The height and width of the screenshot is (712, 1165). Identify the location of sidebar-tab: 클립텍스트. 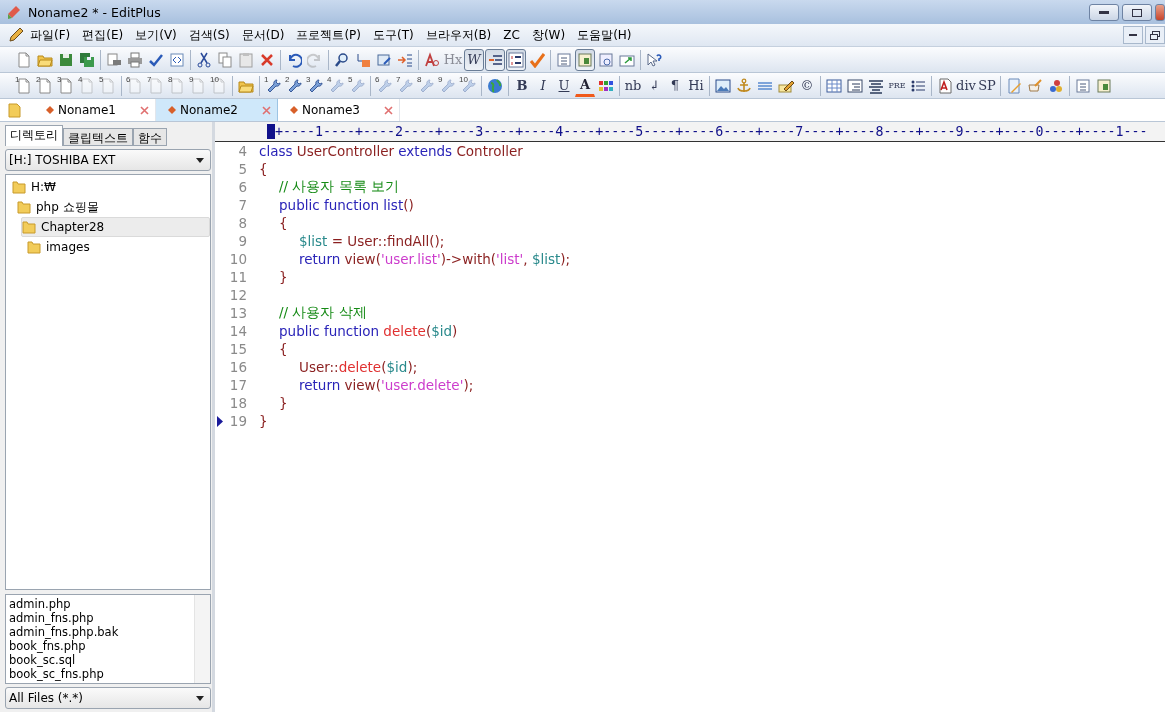
(98, 137).